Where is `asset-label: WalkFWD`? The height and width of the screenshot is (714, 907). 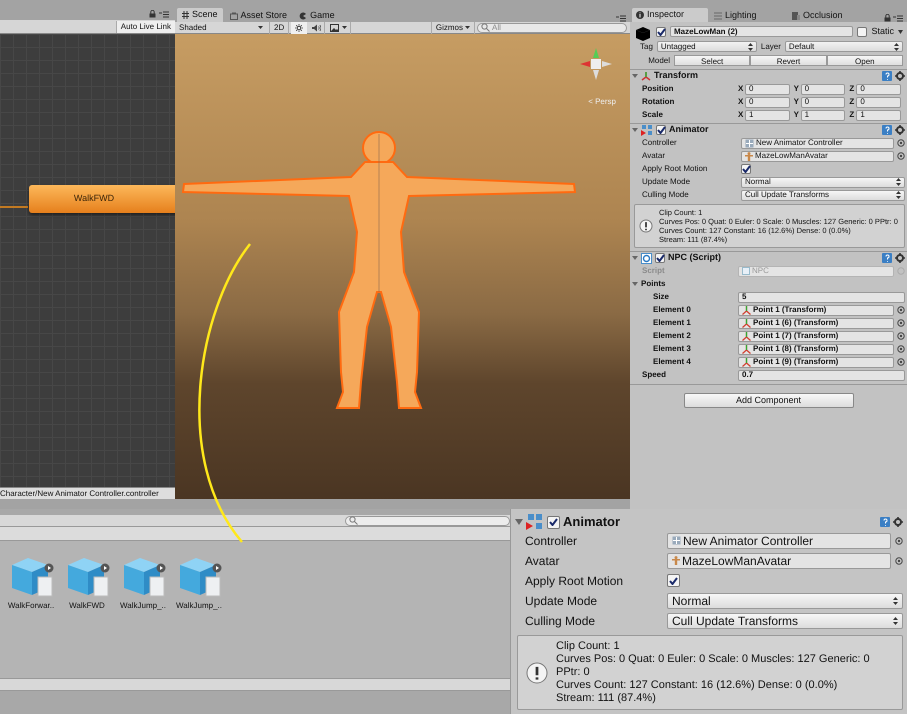
asset-label: WalkFWD is located at coordinates (87, 606).